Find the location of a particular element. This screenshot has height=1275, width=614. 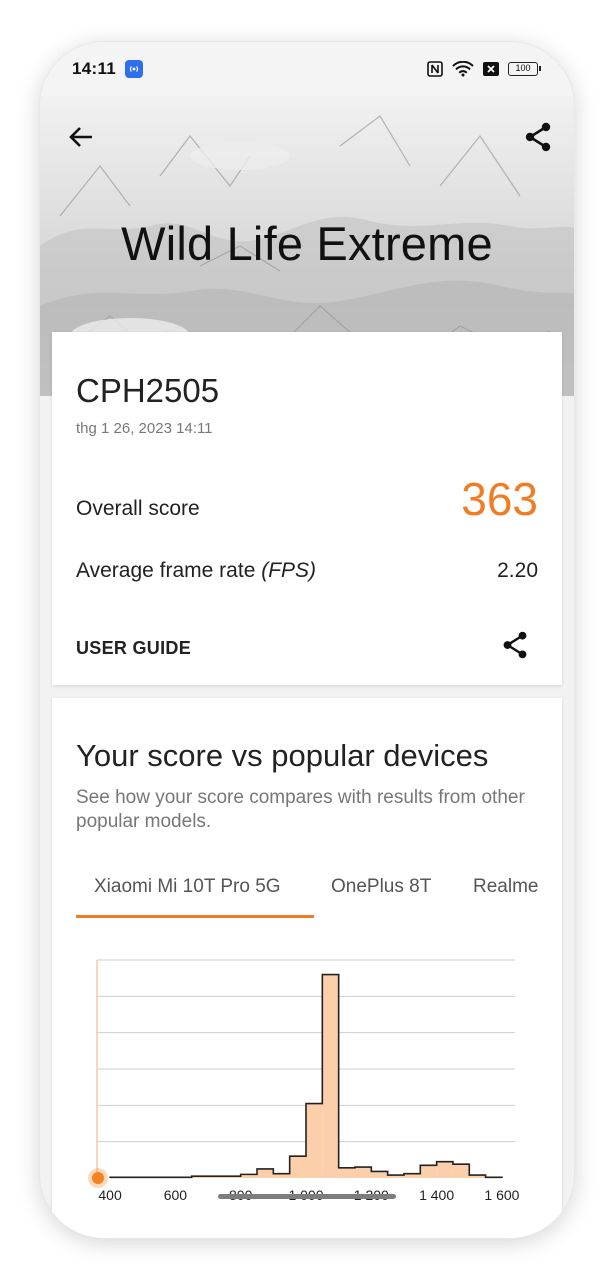

close-box-icon is located at coordinates (491, 69).